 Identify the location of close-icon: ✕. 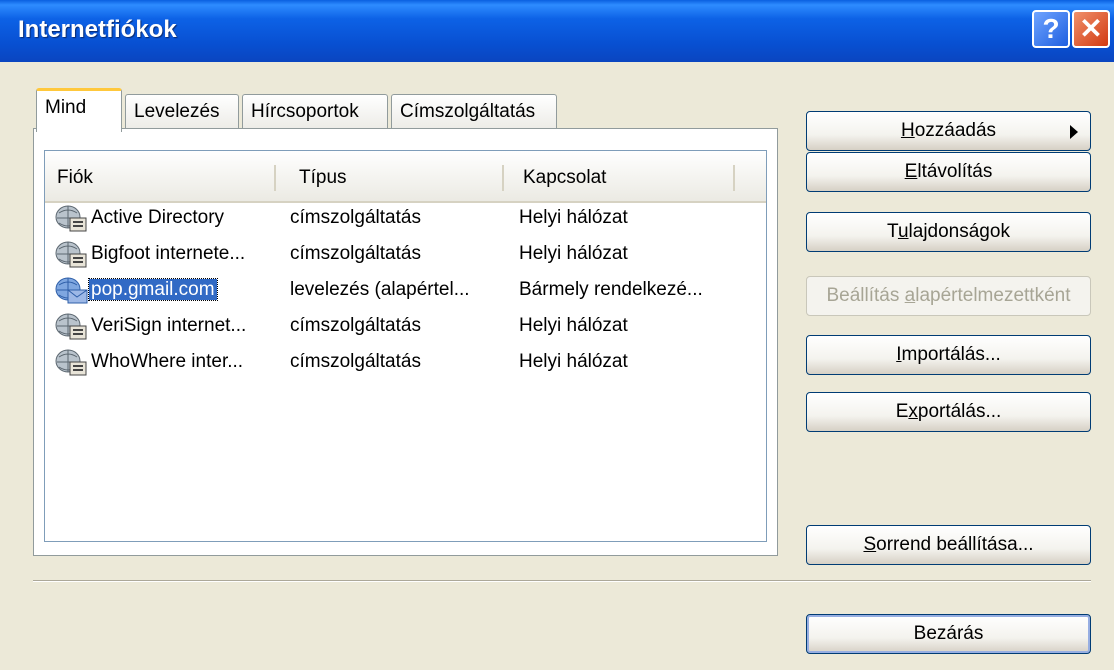
(1091, 28).